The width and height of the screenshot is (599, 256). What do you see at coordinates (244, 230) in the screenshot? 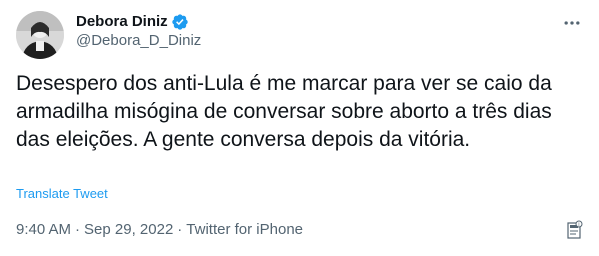
I see `tweet-source: Twitter for iPhone` at bounding box center [244, 230].